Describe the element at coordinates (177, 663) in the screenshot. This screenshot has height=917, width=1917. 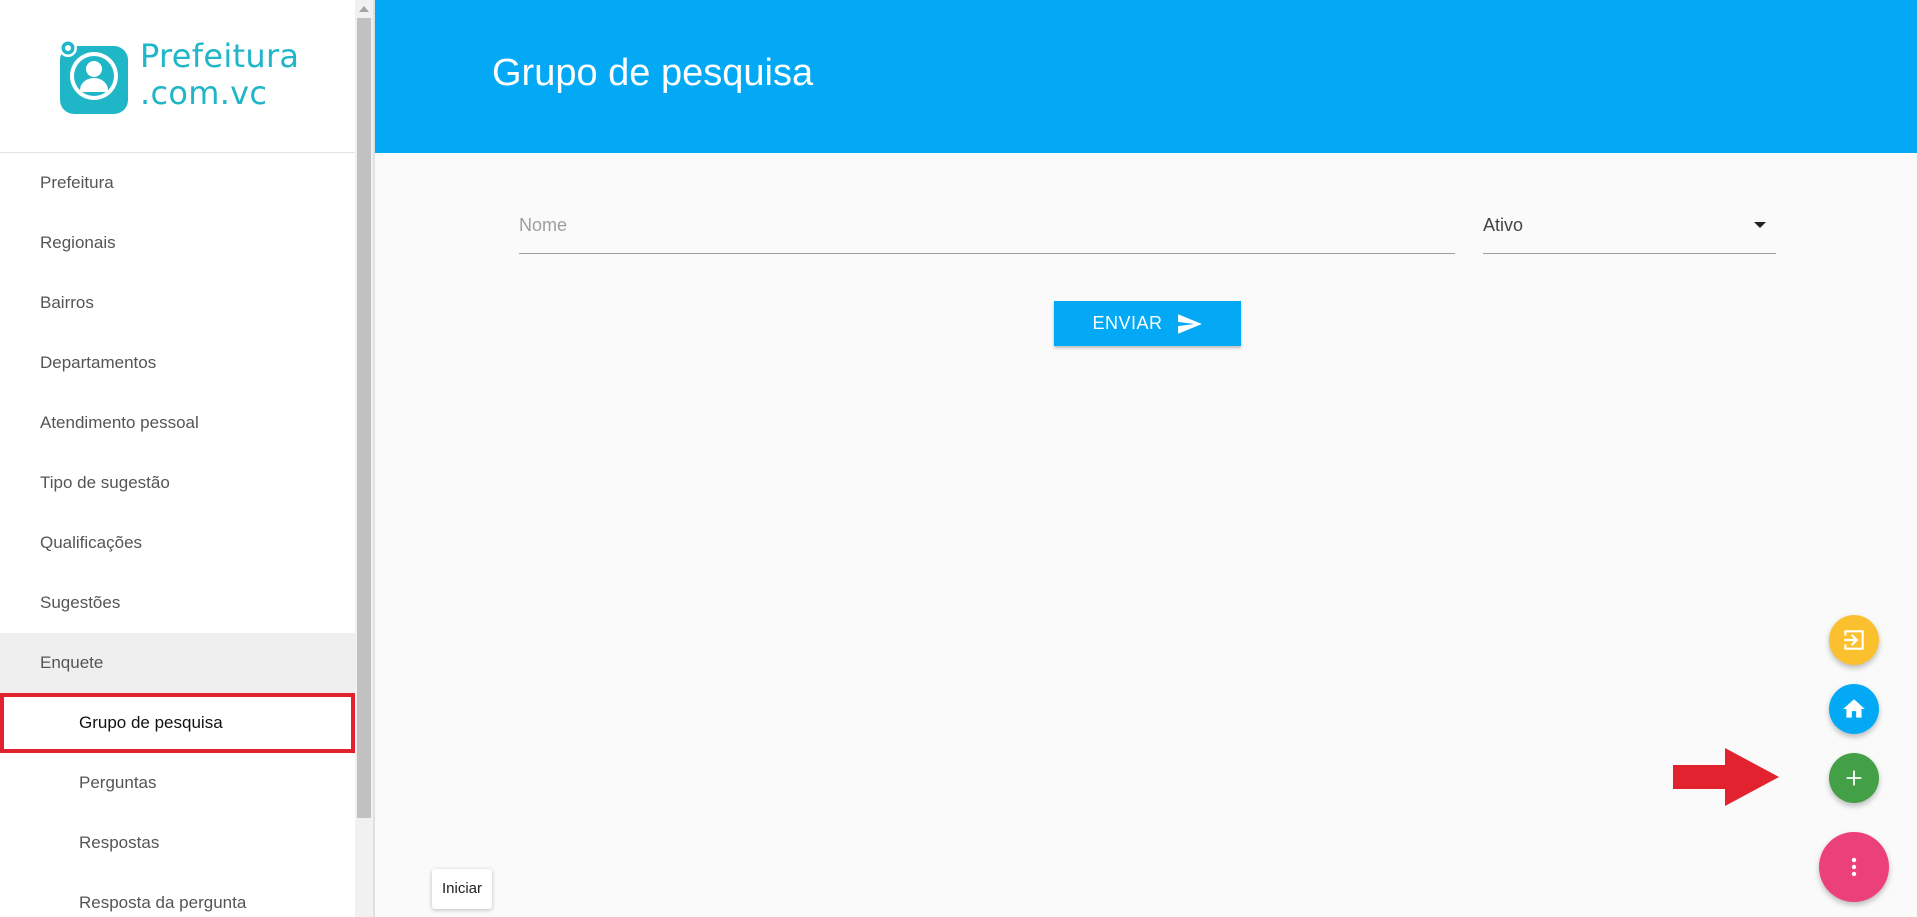
I see `sidebar-item-enquete: Enquete` at that location.